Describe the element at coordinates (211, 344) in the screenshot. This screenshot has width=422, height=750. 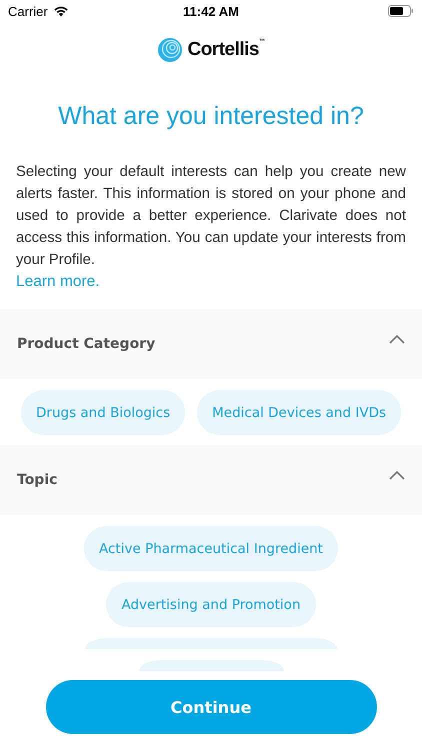
I see `section-header: Product Category` at that location.